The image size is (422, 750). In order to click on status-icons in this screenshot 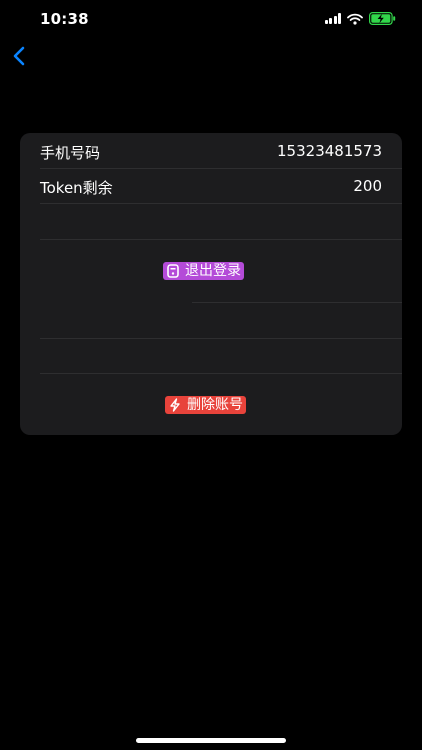, I will do `click(360, 18)`.